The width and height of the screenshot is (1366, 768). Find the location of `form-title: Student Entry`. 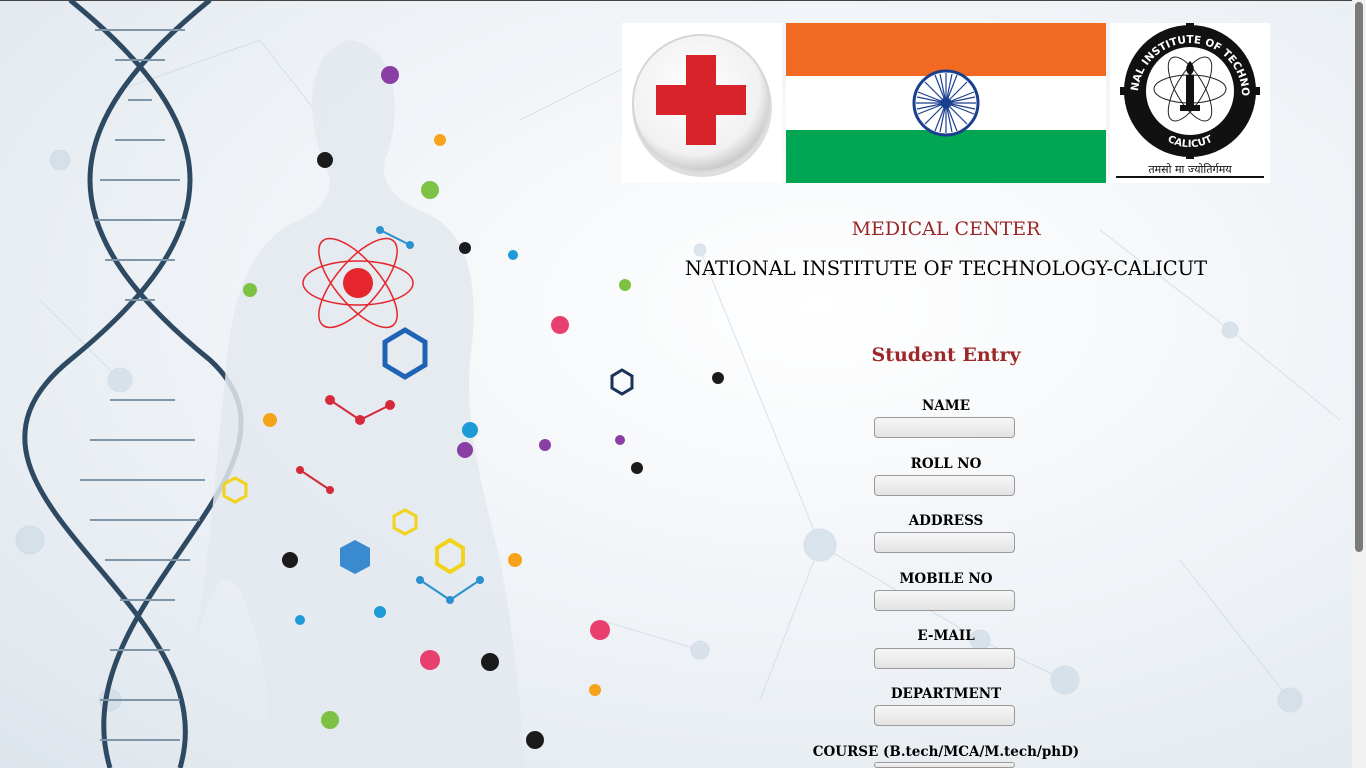

form-title: Student Entry is located at coordinates (946, 355).